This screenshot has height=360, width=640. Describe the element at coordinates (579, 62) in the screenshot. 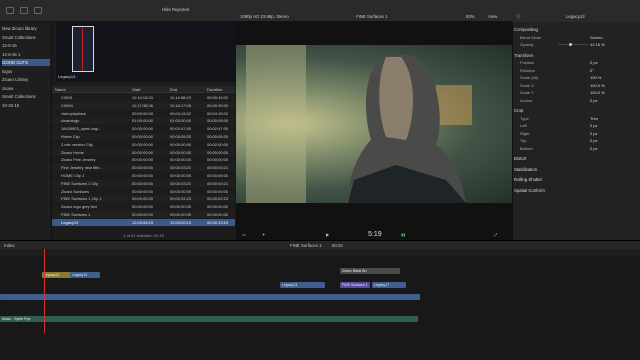

I see `inspector-property: Position 0 px` at that location.